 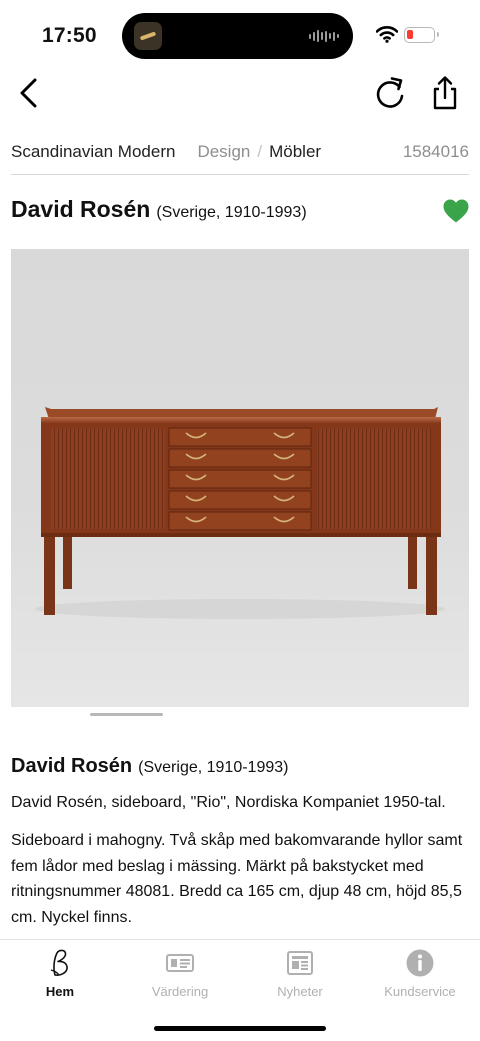 What do you see at coordinates (435, 151) in the screenshot?
I see `lot-number: 1584016` at bounding box center [435, 151].